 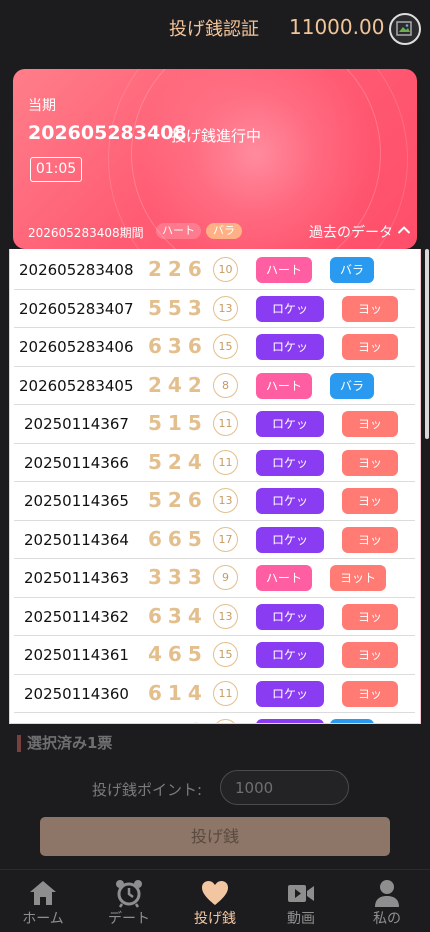 What do you see at coordinates (216, 136) in the screenshot?
I see `period-status: 投げ銭進行中` at bounding box center [216, 136].